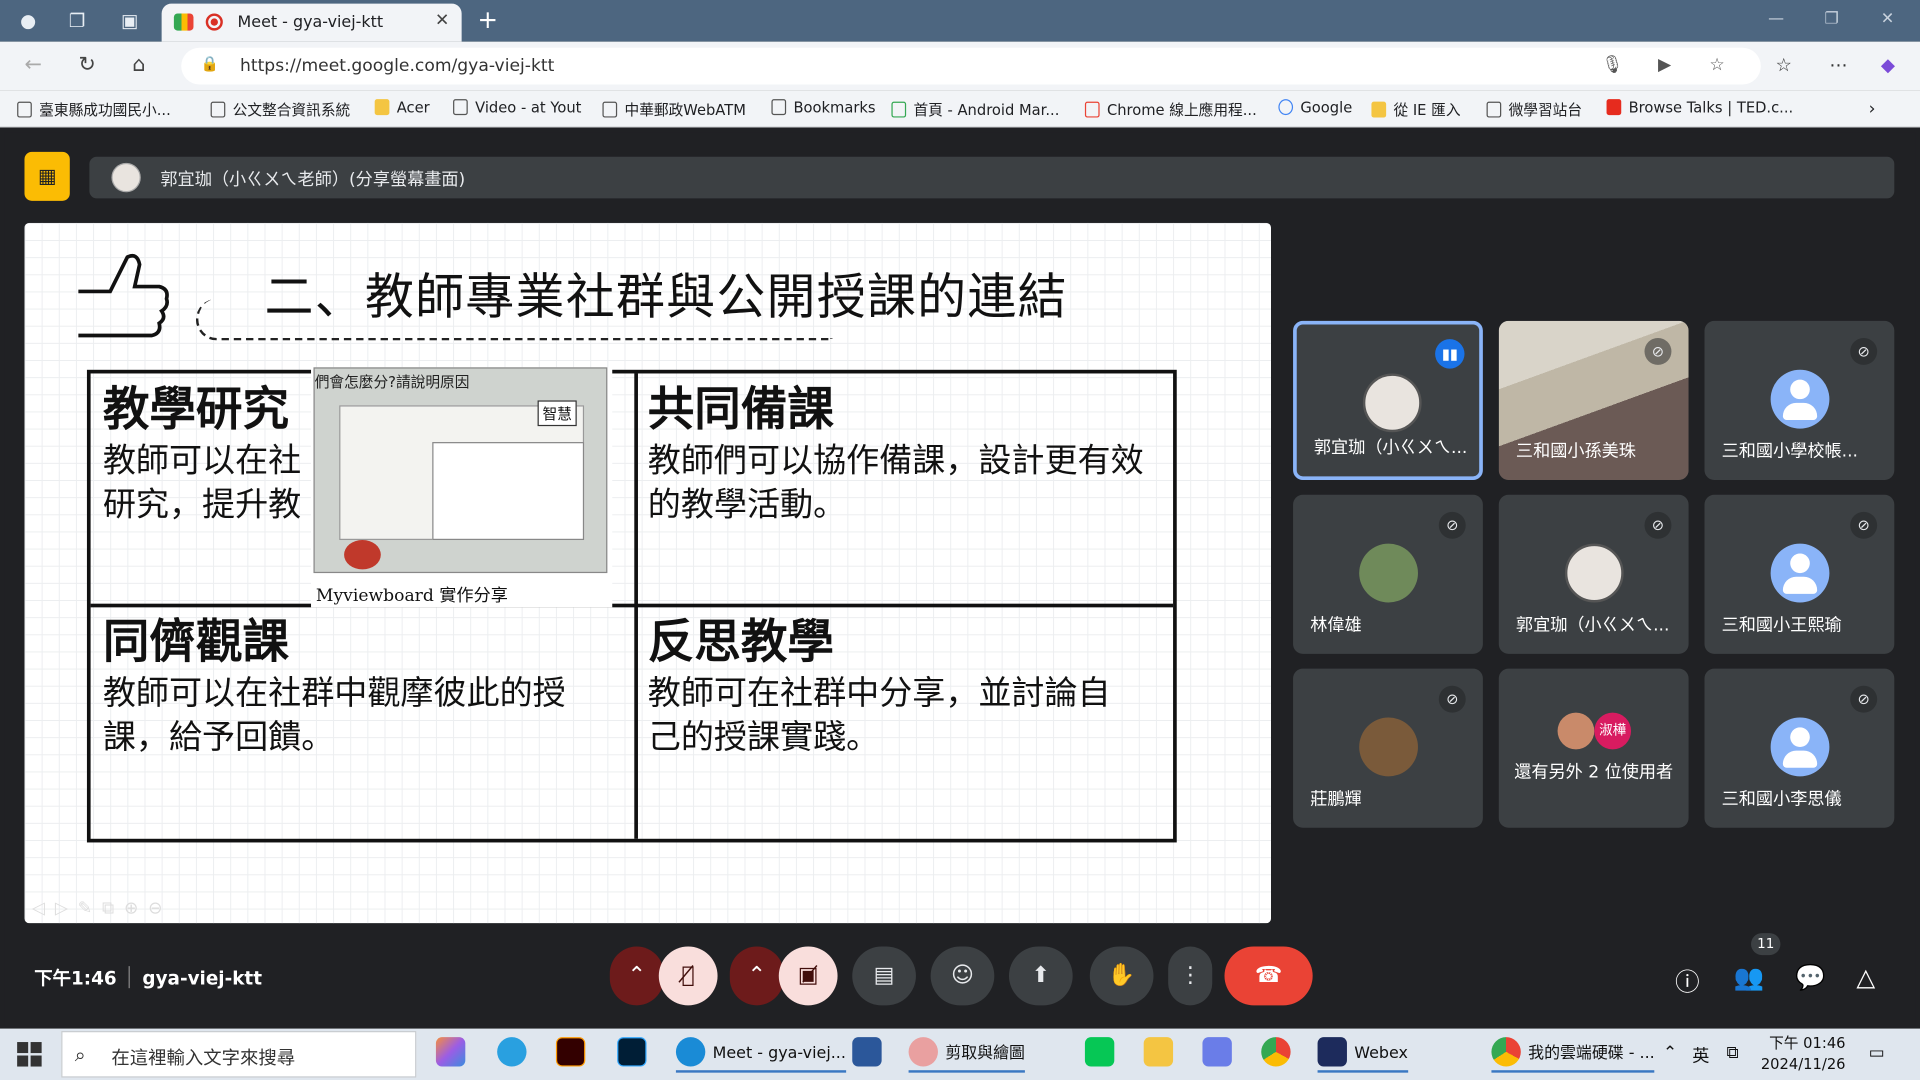 The image size is (1920, 1080). I want to click on new-tab-icon: +, so click(488, 19).